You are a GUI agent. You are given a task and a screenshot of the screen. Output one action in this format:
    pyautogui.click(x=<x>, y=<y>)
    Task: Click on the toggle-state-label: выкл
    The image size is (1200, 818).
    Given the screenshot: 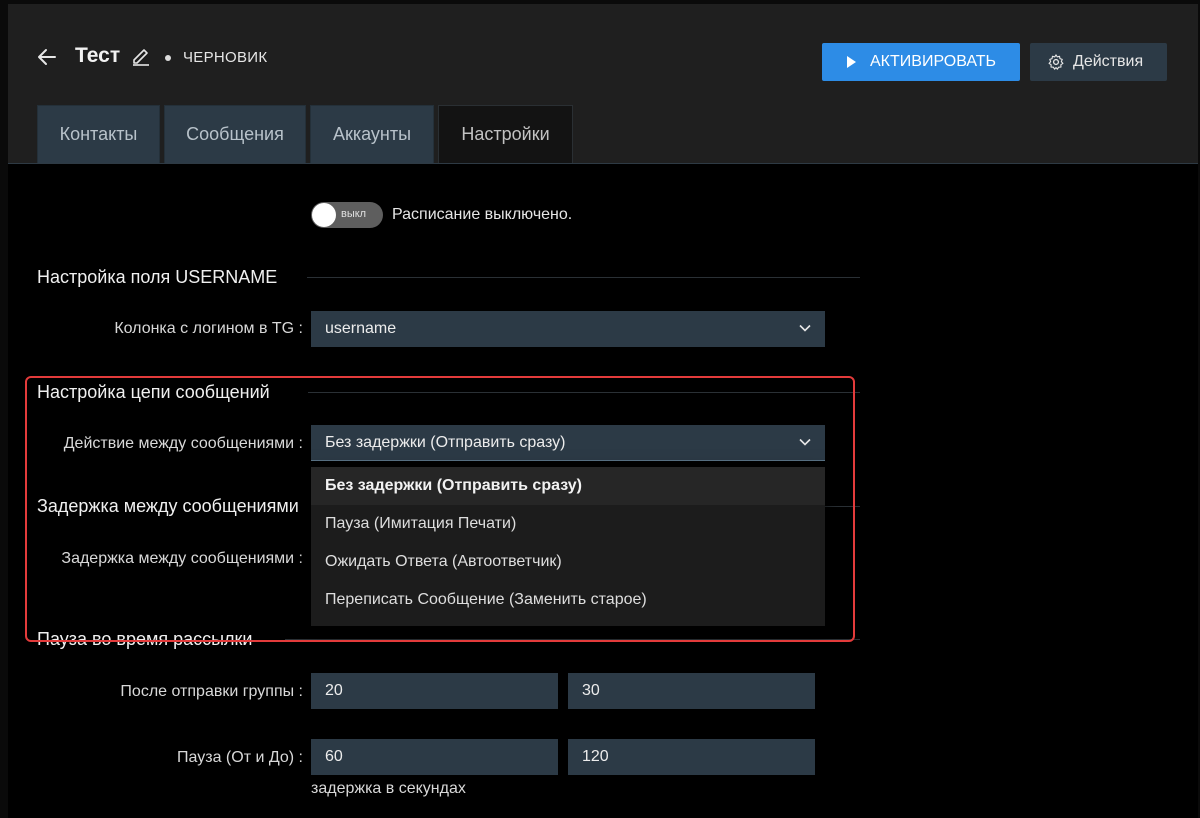 What is the action you would take?
    pyautogui.click(x=354, y=214)
    